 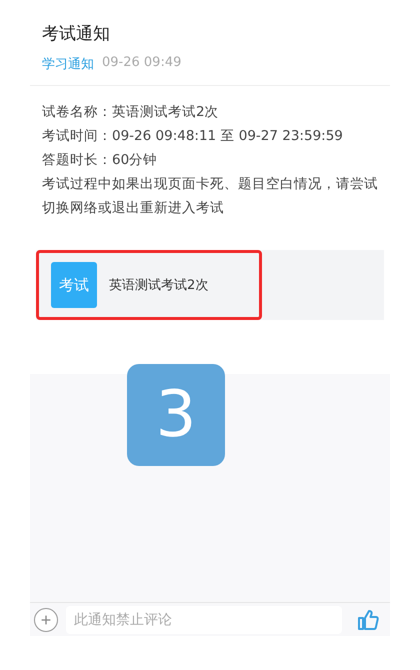 What do you see at coordinates (131, 112) in the screenshot?
I see `detail-line: 试卷名称：英语测试考试2次` at bounding box center [131, 112].